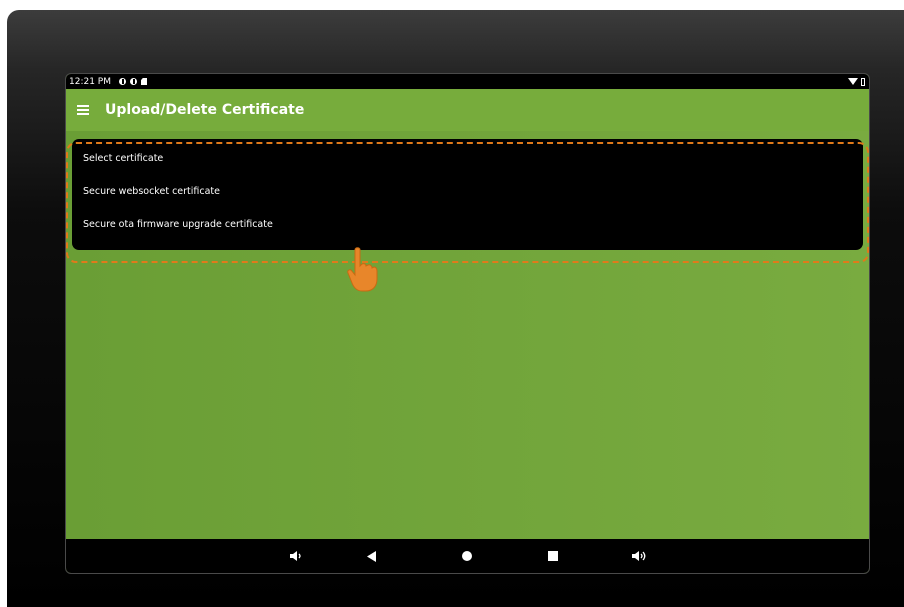 This screenshot has width=904, height=607. What do you see at coordinates (90, 81) in the screenshot?
I see `status-time: 12:21 PM` at bounding box center [90, 81].